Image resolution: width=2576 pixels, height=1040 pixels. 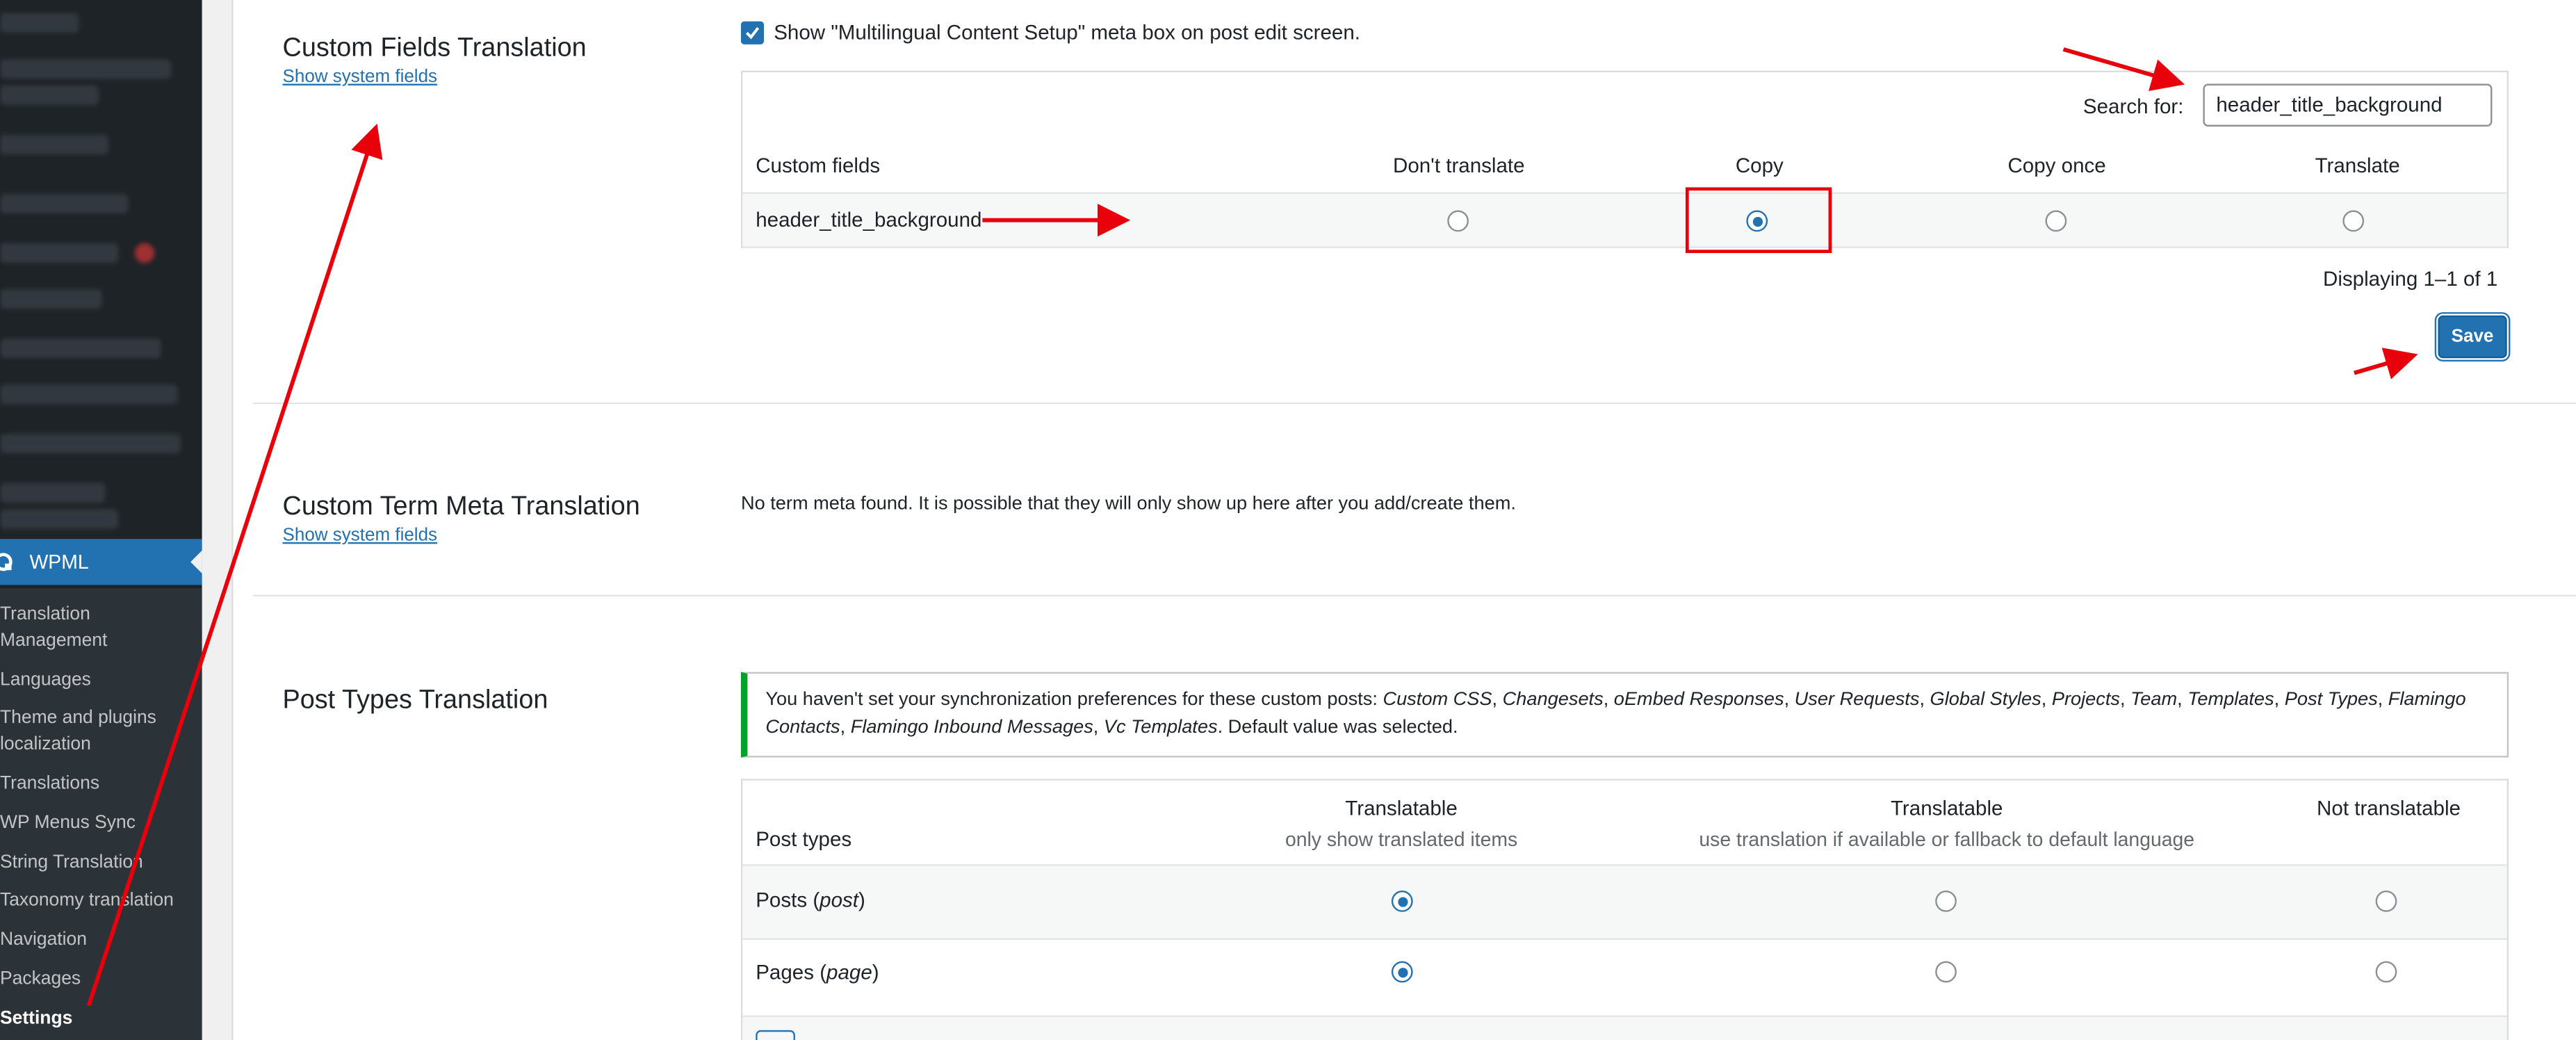 What do you see at coordinates (1624, 978) in the screenshot?
I see `table-row: Pages (page)` at bounding box center [1624, 978].